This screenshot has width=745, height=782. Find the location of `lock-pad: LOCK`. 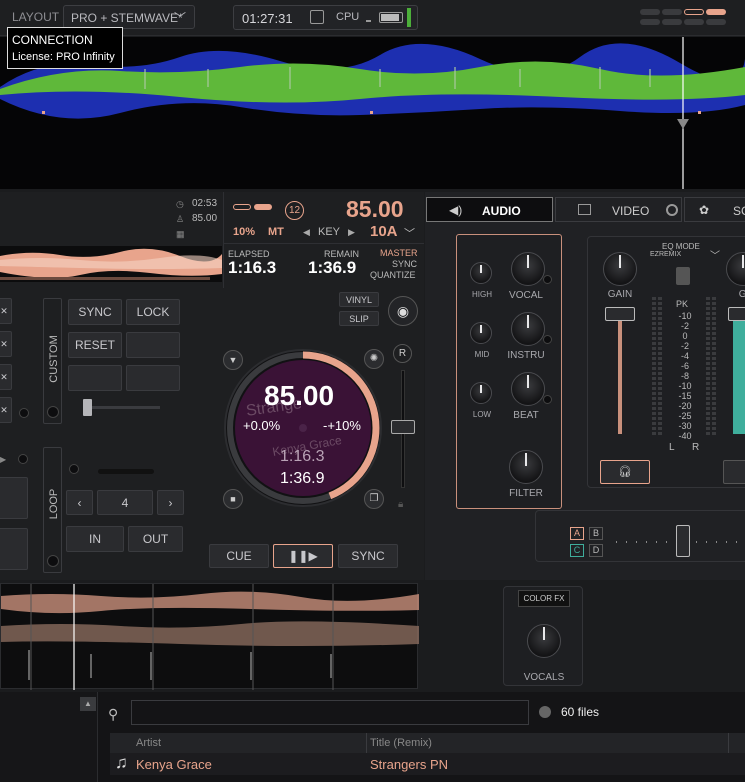

lock-pad: LOCK is located at coordinates (153, 312).